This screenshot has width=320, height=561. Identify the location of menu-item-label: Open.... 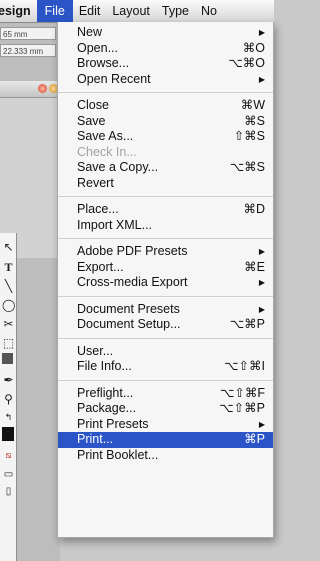
(97, 47).